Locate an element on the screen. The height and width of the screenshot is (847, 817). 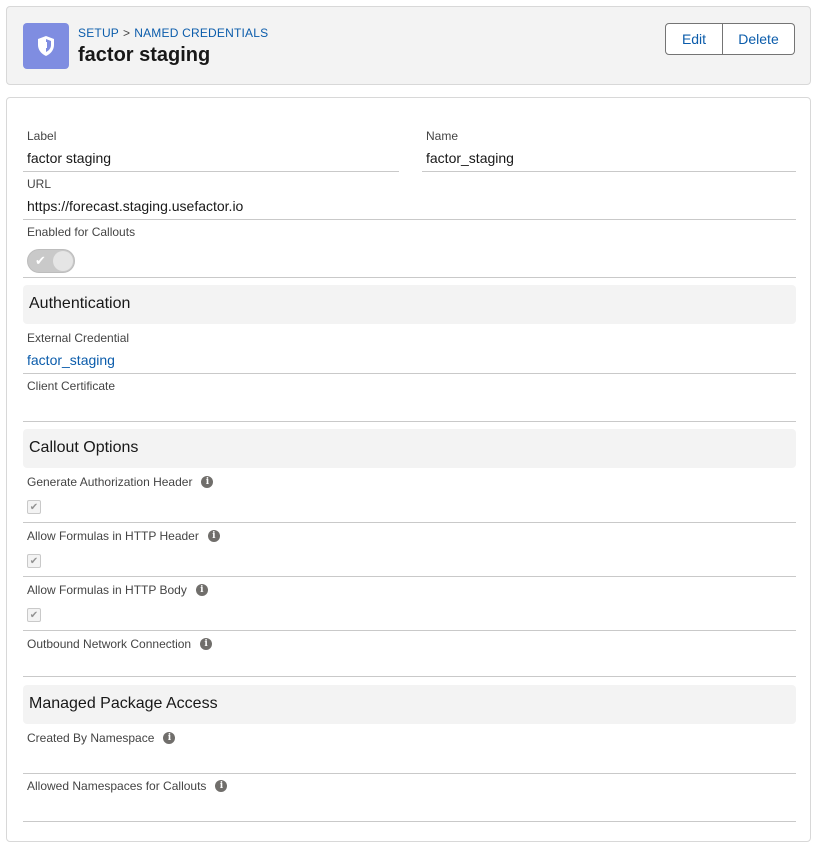
field-allowed-namespaces-label: Allowed Namespaces for Callouts is located at coordinates (117, 786).